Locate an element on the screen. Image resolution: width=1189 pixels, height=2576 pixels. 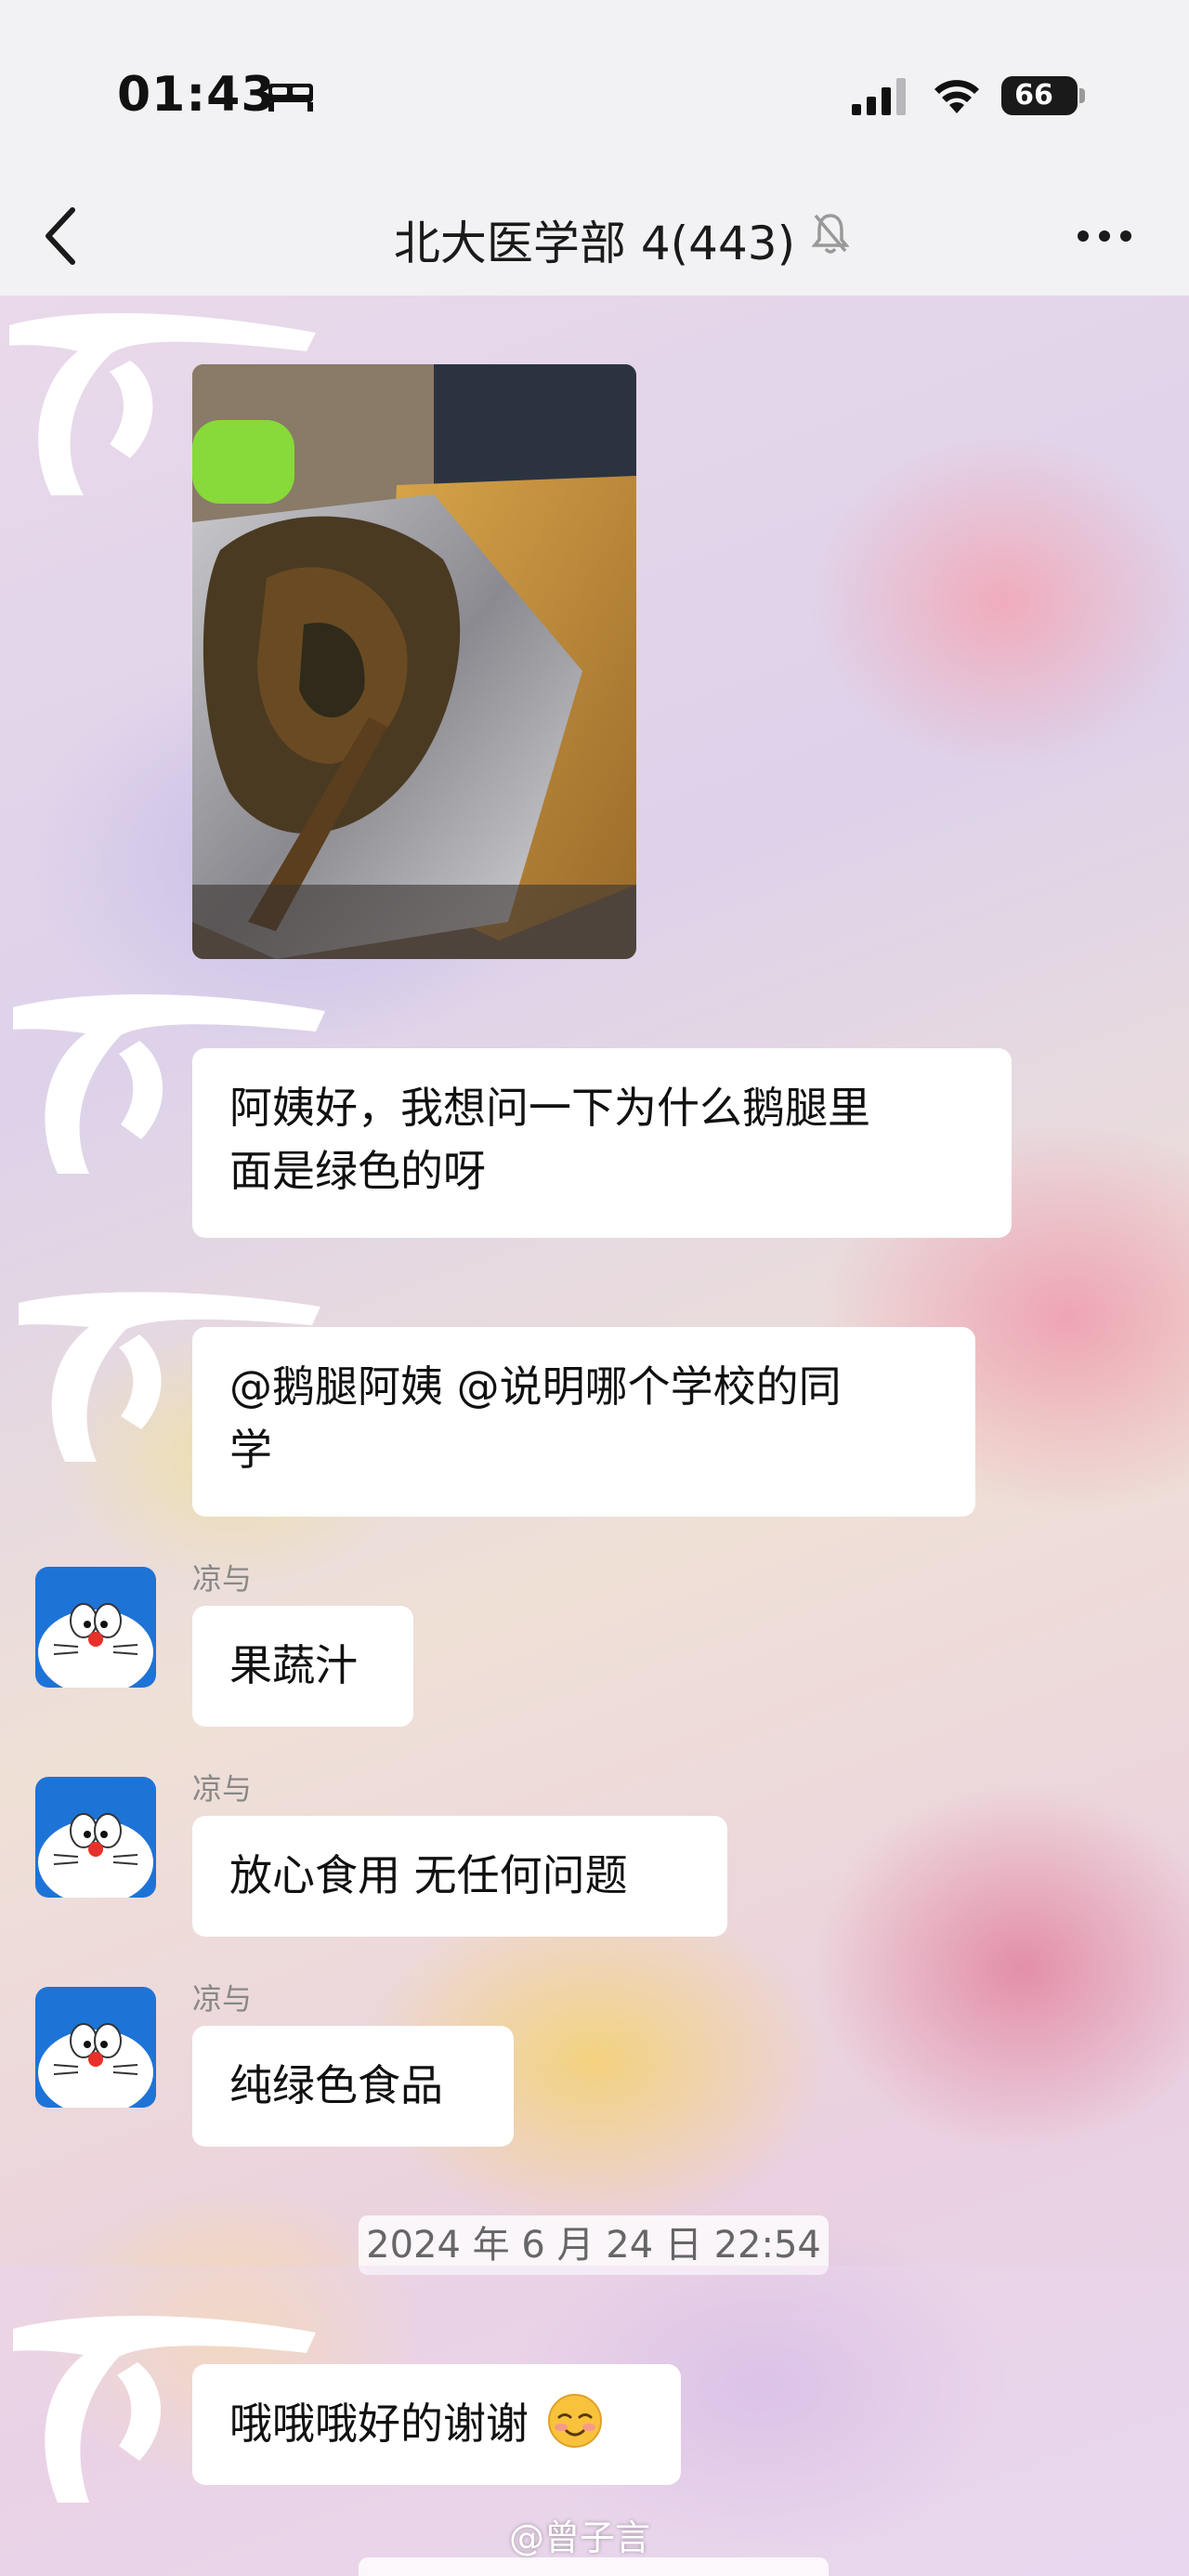
watermark: @曾子言 is located at coordinates (580, 2534).